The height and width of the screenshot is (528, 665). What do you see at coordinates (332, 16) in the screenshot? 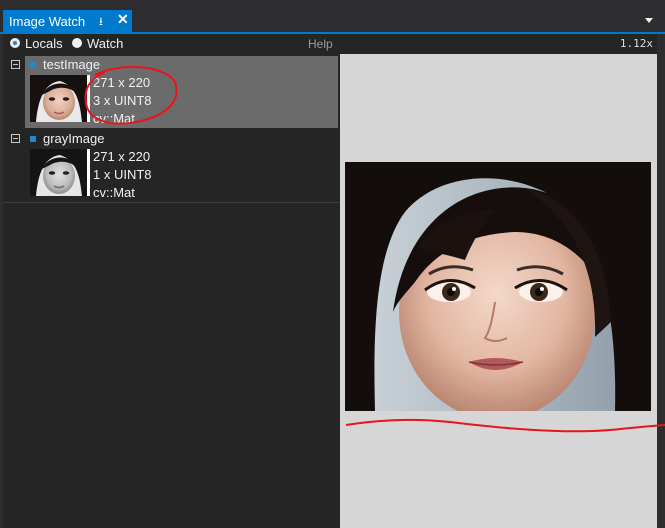
I see `tool-window-tabstrip: Image Watch ⭳ ✕` at bounding box center [332, 16].